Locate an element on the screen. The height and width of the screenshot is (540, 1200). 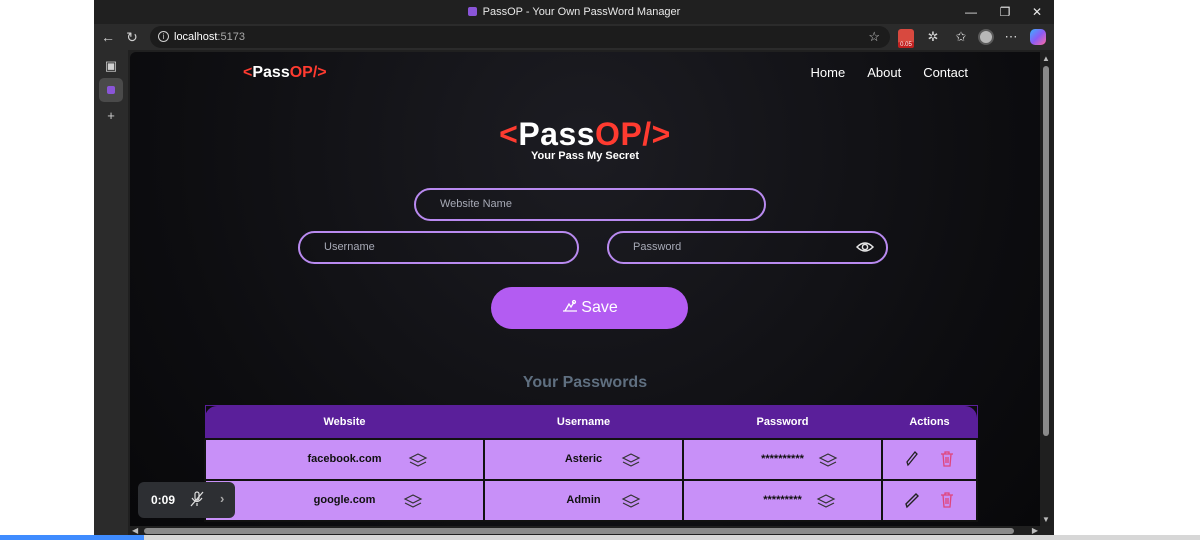
col-password: Password is located at coordinates (782, 422).